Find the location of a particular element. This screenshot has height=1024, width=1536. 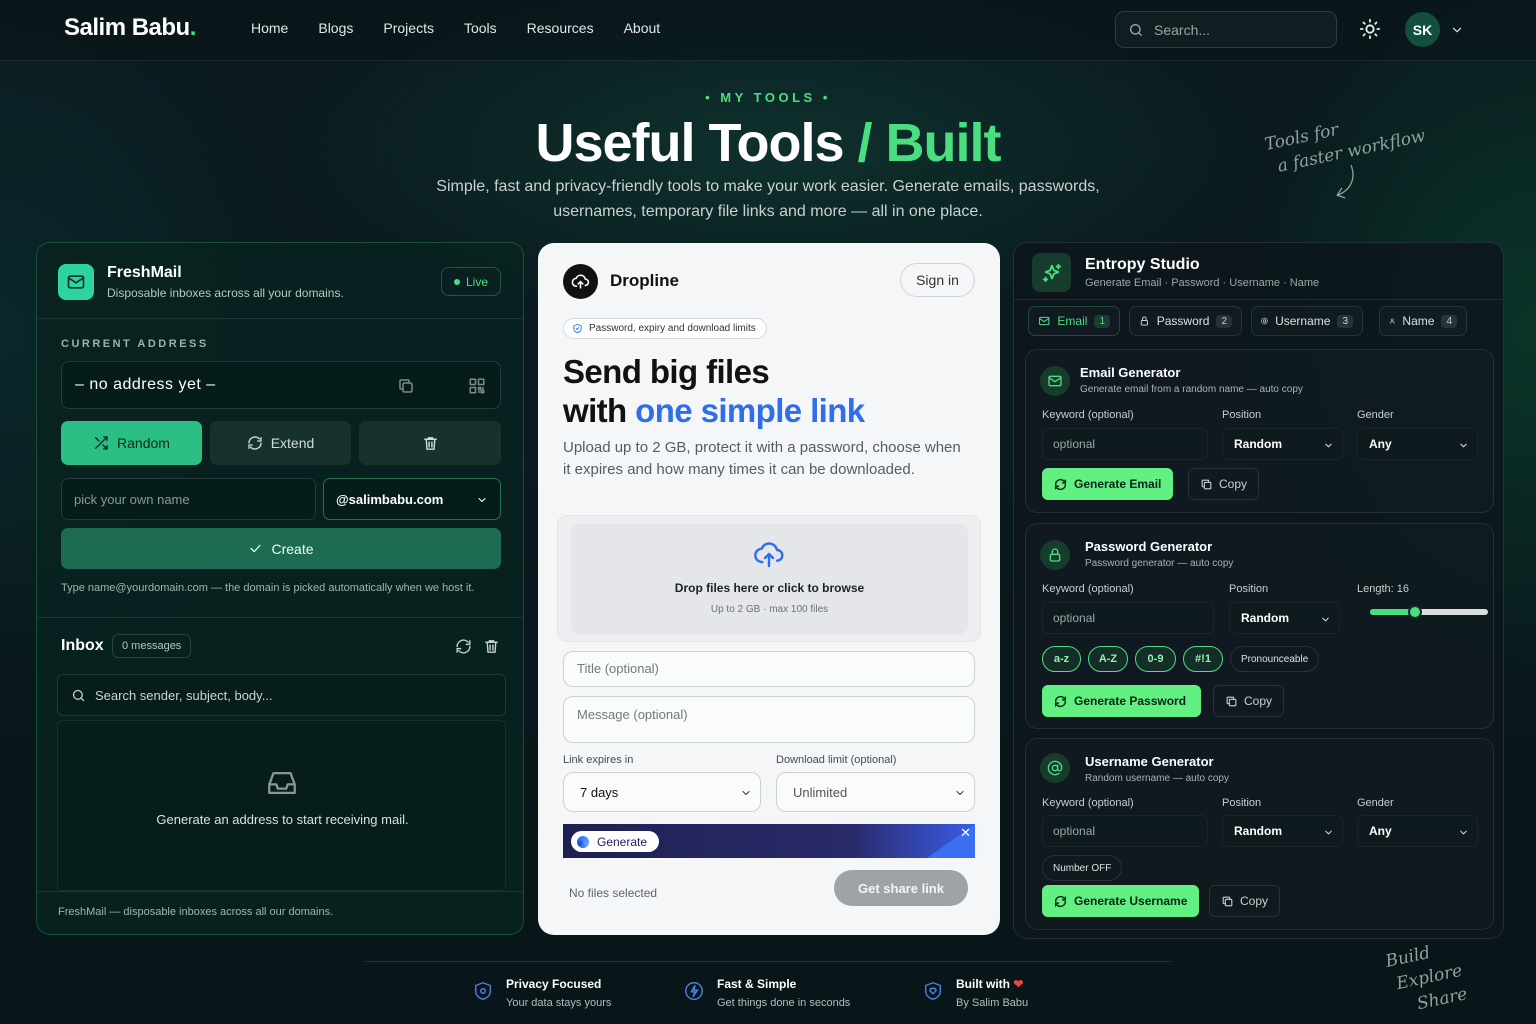

password-keyword-input: optional is located at coordinates (1128, 618).